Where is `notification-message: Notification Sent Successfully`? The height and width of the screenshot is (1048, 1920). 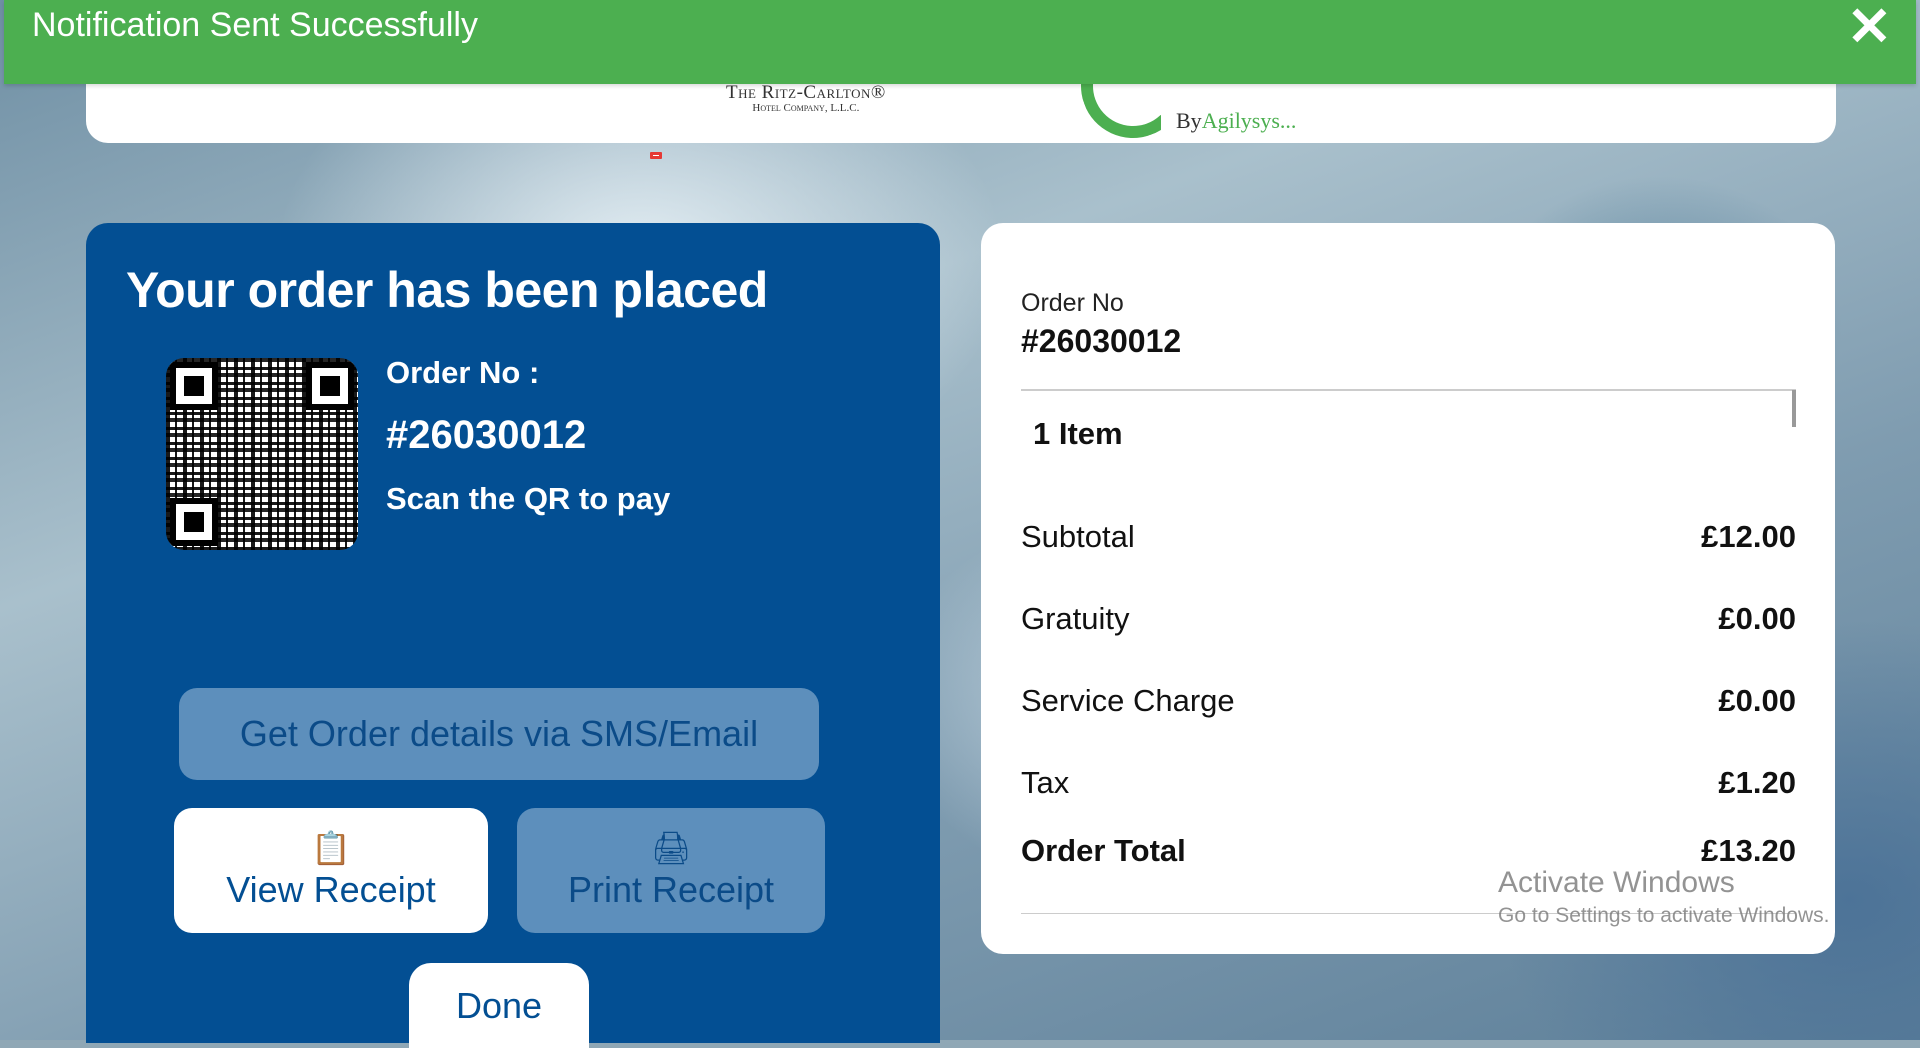
notification-message: Notification Sent Successfully is located at coordinates (255, 25).